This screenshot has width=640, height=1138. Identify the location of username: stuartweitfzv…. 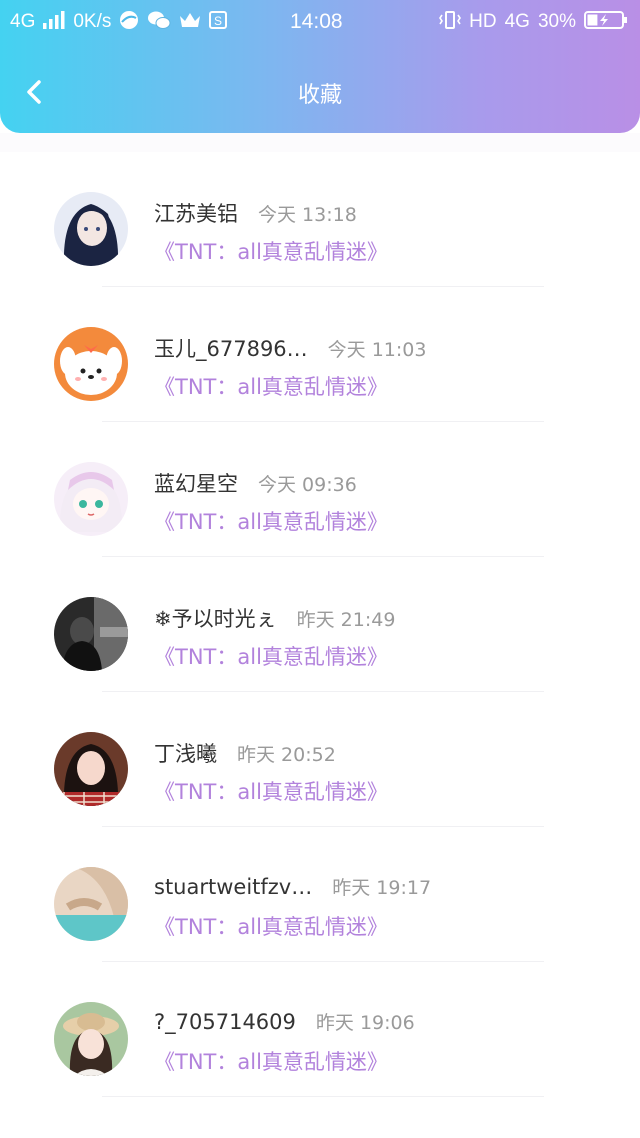
(233, 887).